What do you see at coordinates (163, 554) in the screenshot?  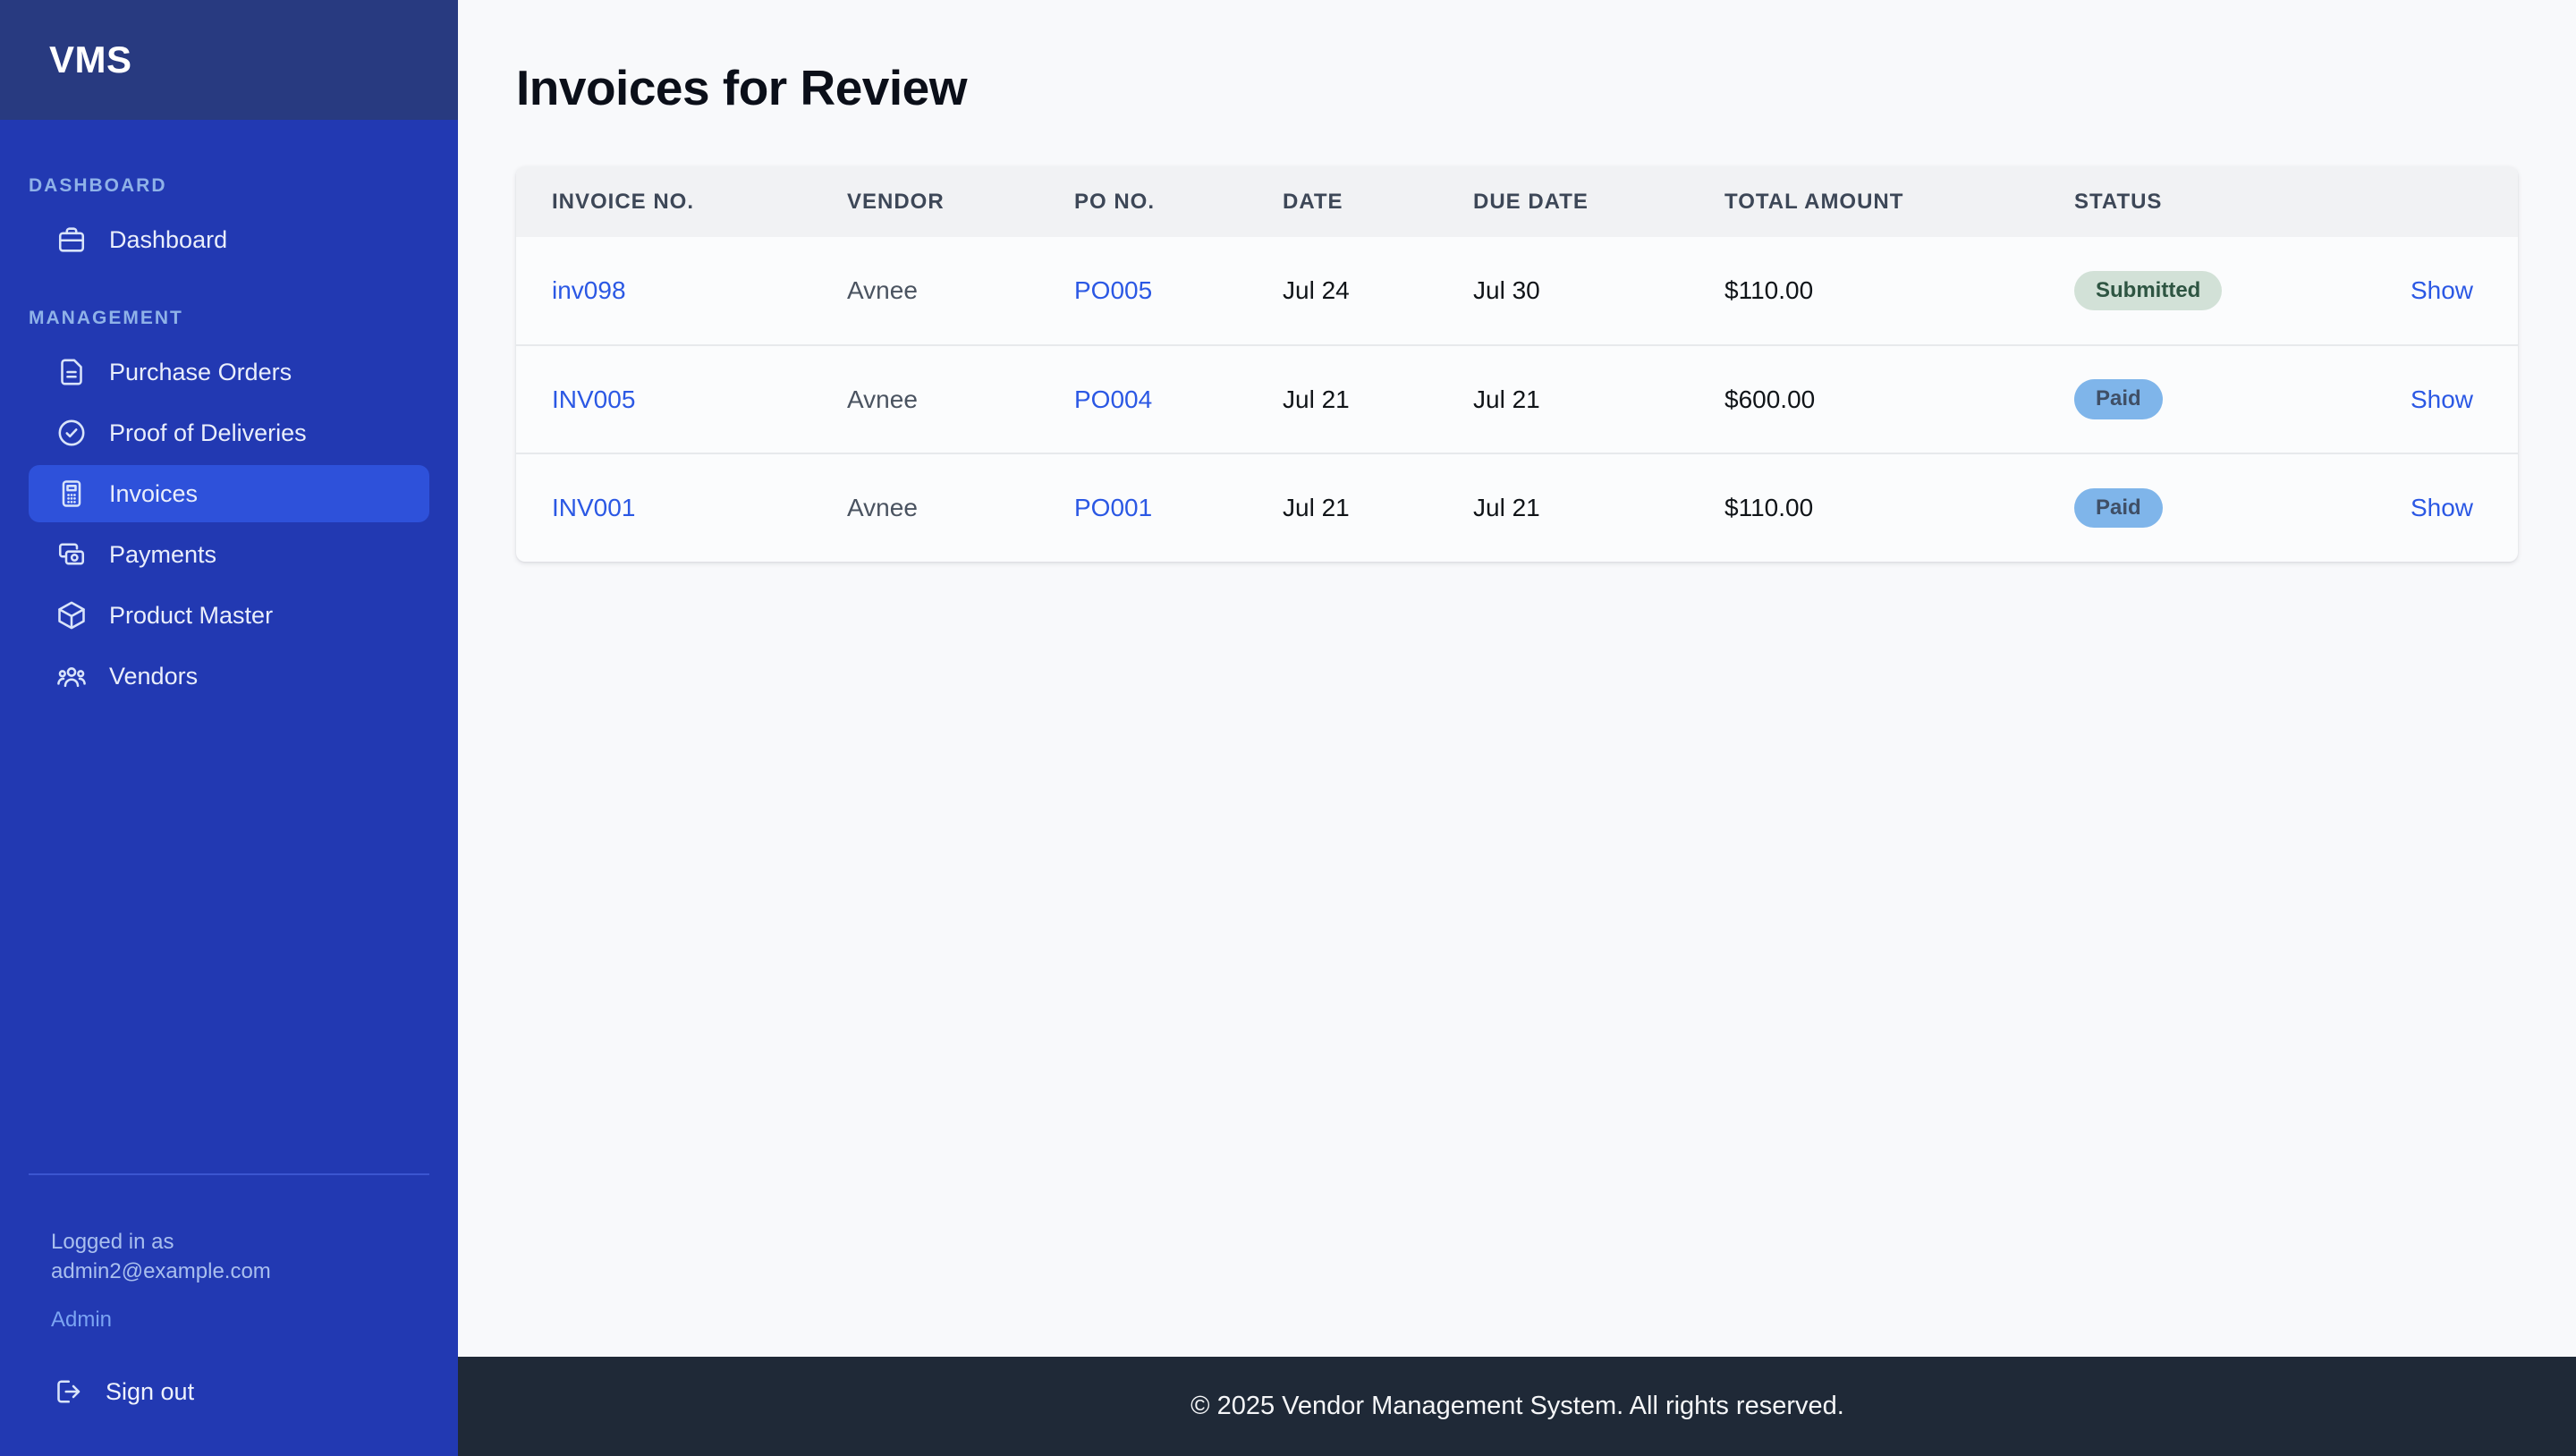 I see `sidebar-item-label: Payments` at bounding box center [163, 554].